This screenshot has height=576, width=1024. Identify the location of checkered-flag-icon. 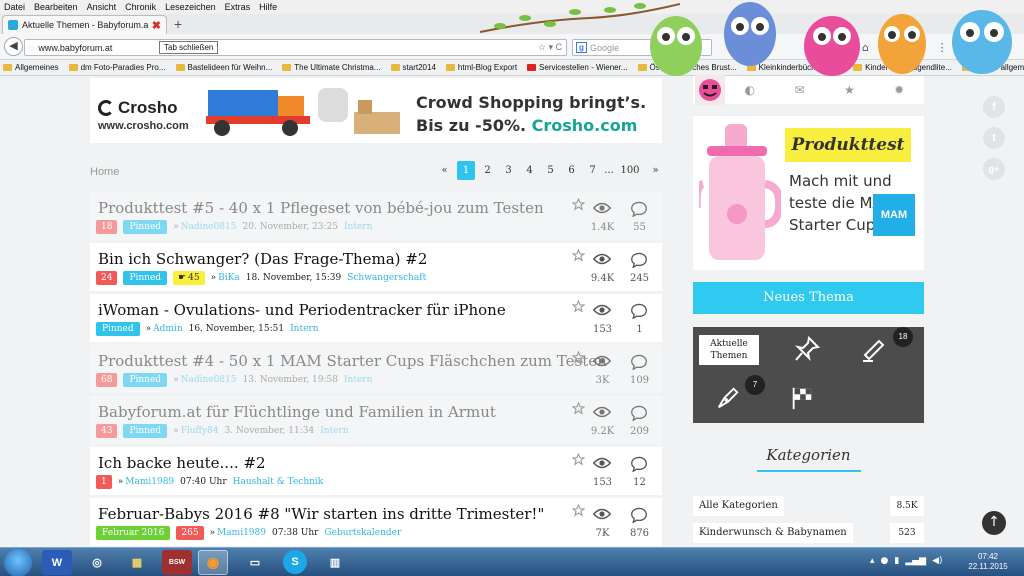
(802, 398).